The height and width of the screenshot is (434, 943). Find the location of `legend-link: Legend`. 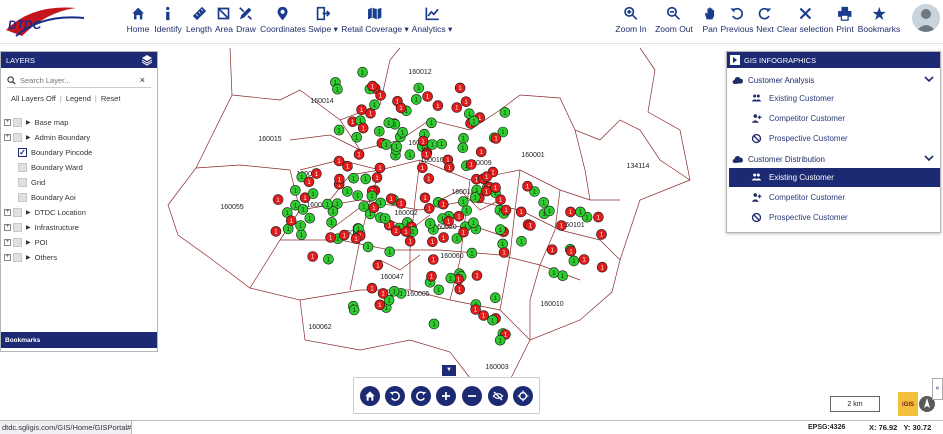

legend-link: Legend is located at coordinates (78, 98).